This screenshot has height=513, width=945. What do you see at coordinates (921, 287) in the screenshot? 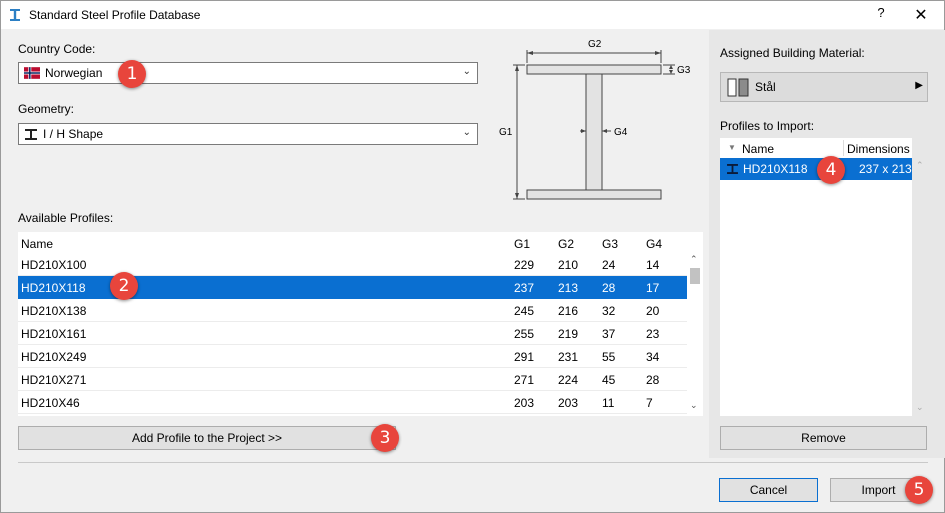
I see `import-list-scrollbar: ⌃ ⌄` at bounding box center [921, 287].